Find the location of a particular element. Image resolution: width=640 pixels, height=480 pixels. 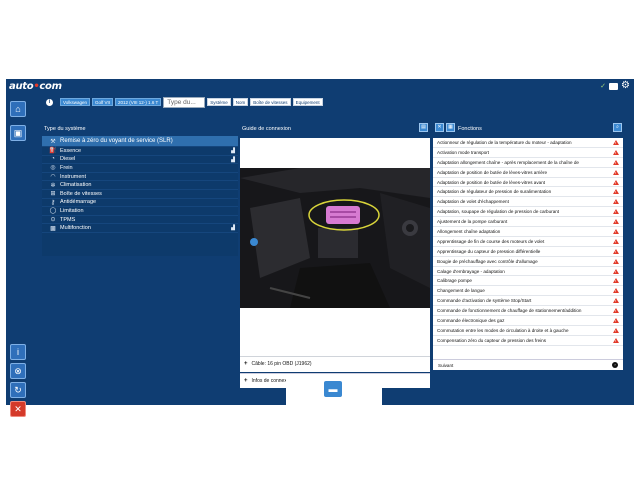

function-item: Calage d'embrayage - adaptation is located at coordinates (528, 272).